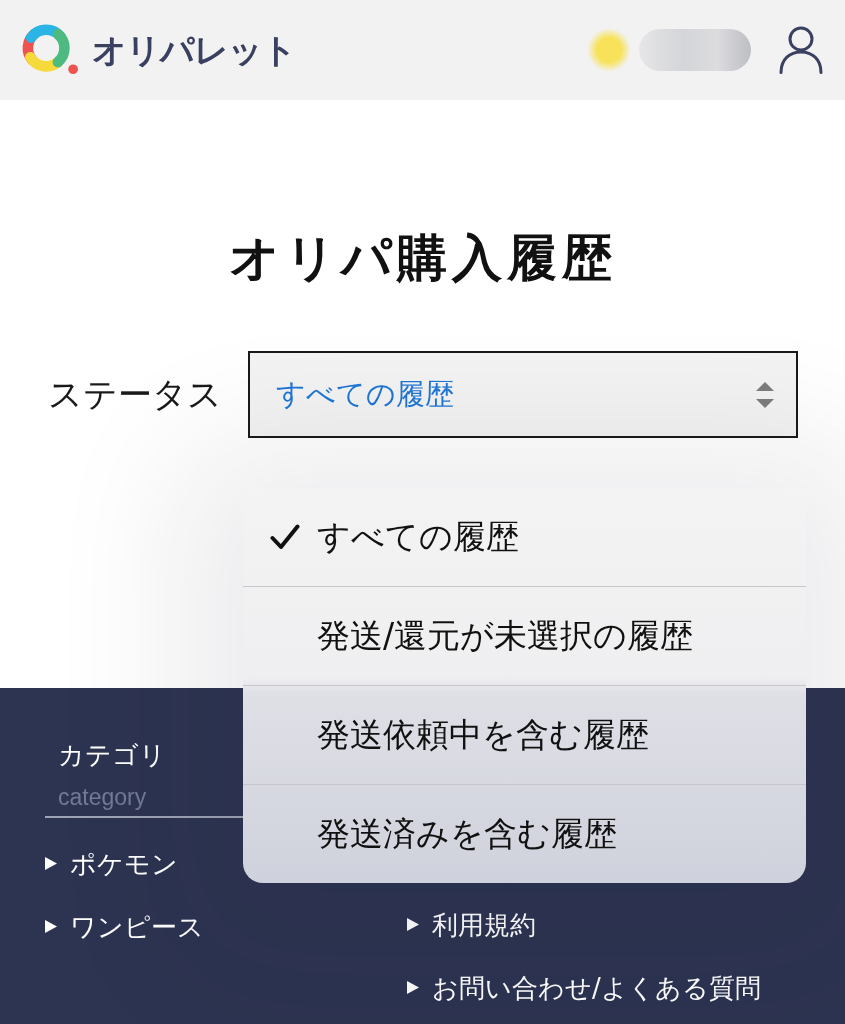 The width and height of the screenshot is (845, 1024). What do you see at coordinates (609, 50) in the screenshot?
I see `coin-icon` at bounding box center [609, 50].